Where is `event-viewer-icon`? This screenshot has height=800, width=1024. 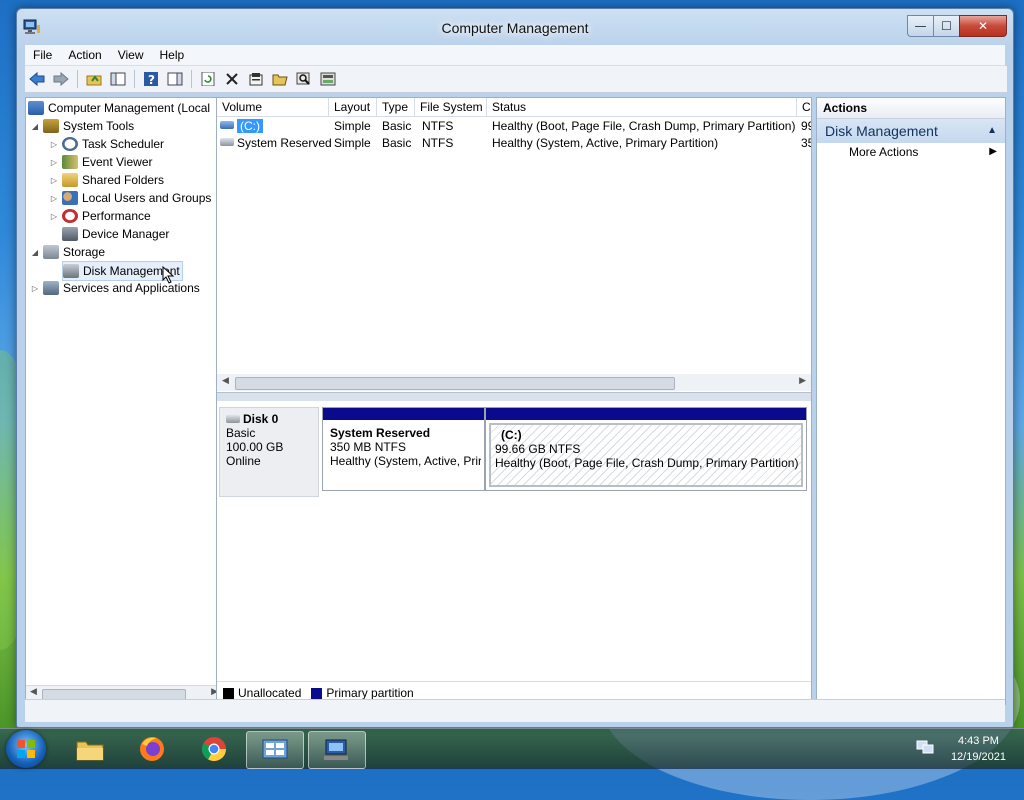
event-viewer-icon is located at coordinates (70, 162).